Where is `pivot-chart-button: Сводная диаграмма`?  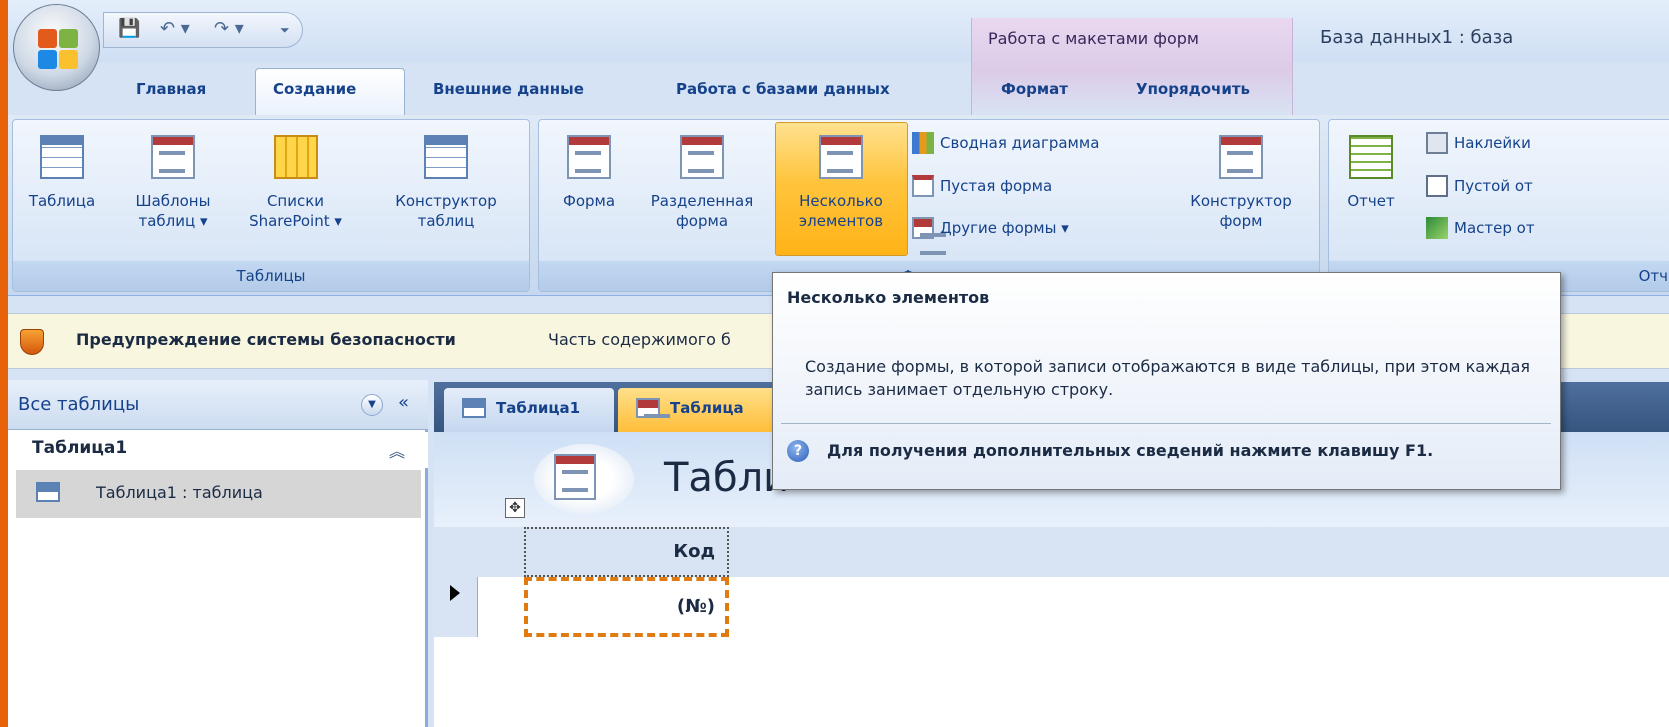
pivot-chart-button: Сводная диаграмма is located at coordinates (1005, 143).